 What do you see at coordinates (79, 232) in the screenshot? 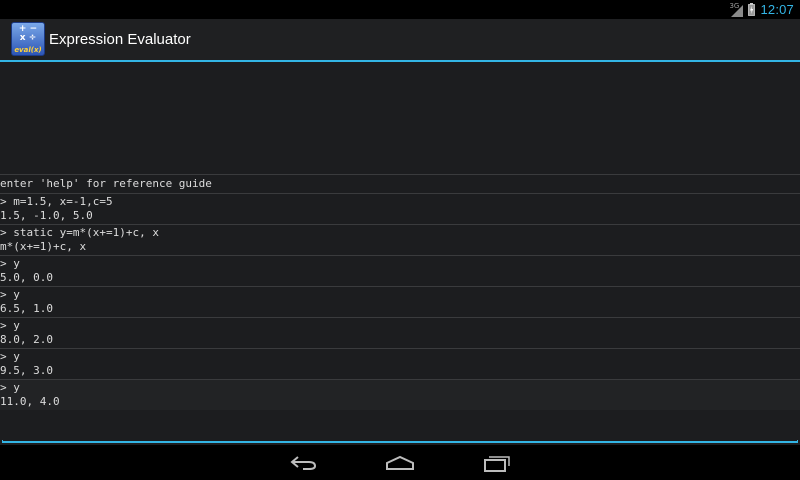
I see `entry-command: > static y=m*(x+=1)+c, x` at bounding box center [79, 232].